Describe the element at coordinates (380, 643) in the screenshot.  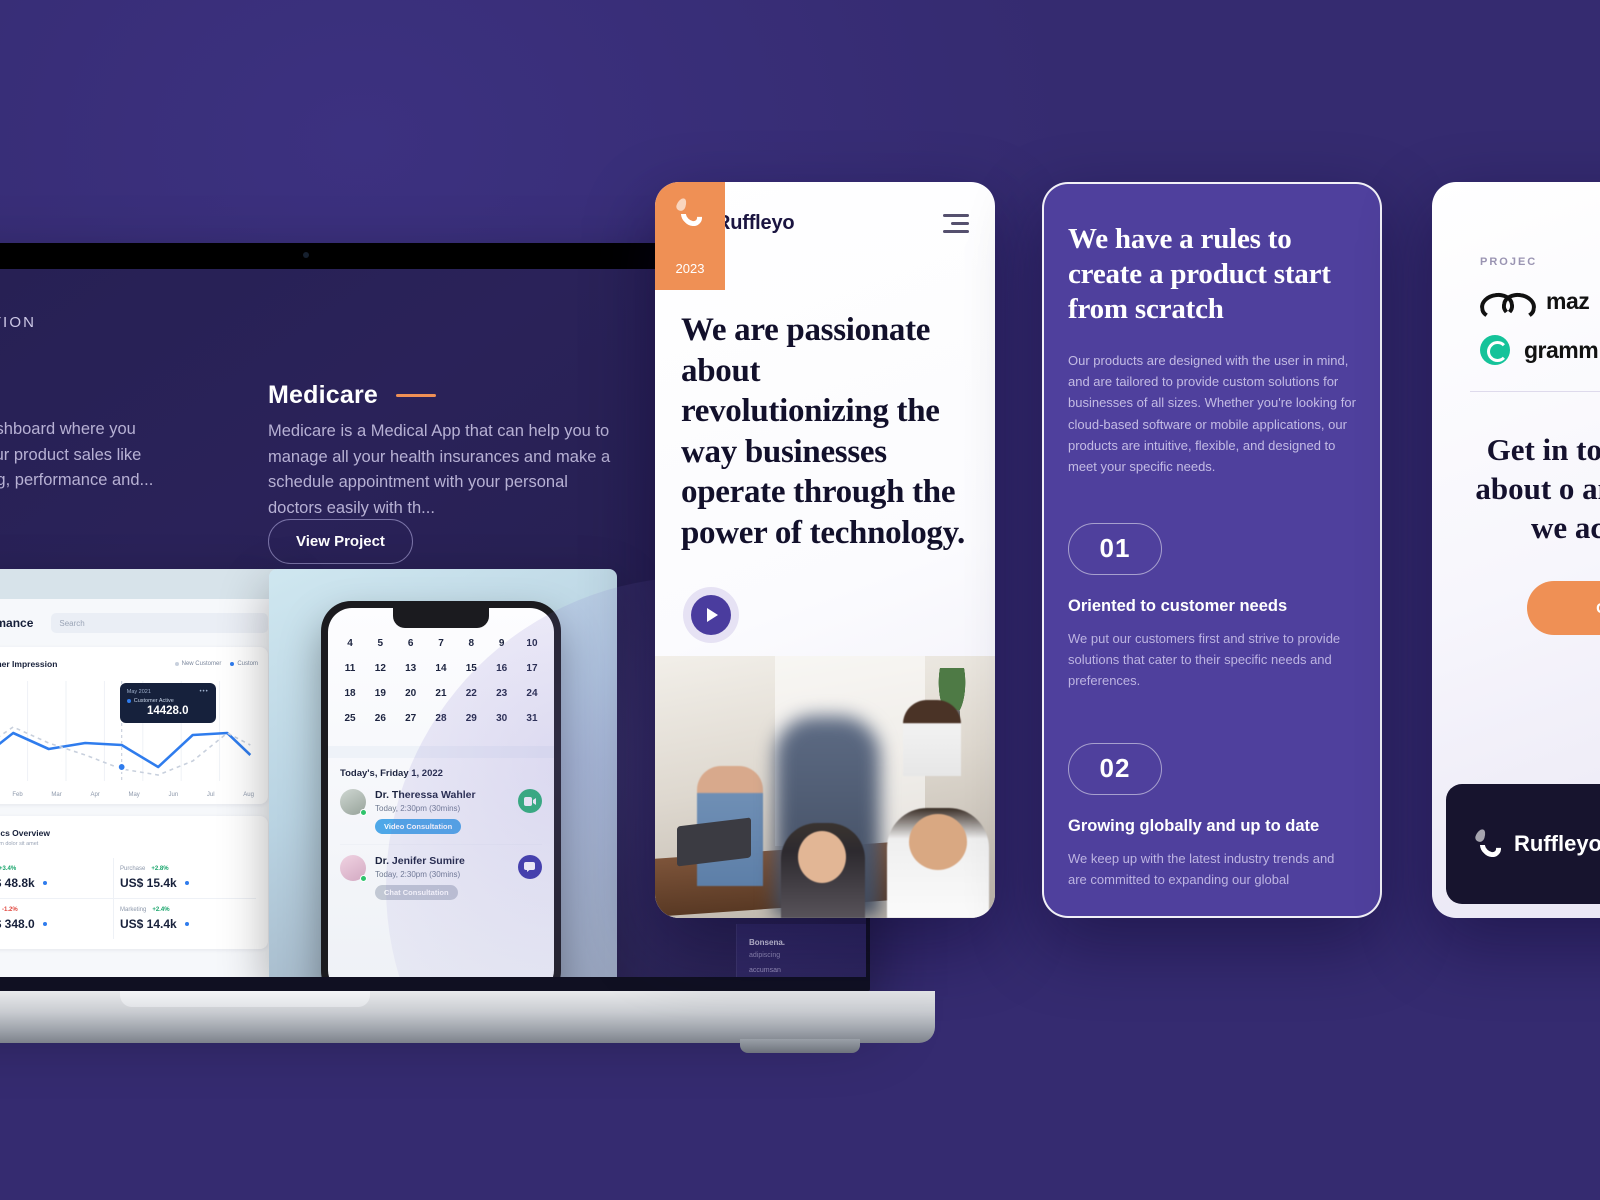
I see `calendar-day: 5` at that location.